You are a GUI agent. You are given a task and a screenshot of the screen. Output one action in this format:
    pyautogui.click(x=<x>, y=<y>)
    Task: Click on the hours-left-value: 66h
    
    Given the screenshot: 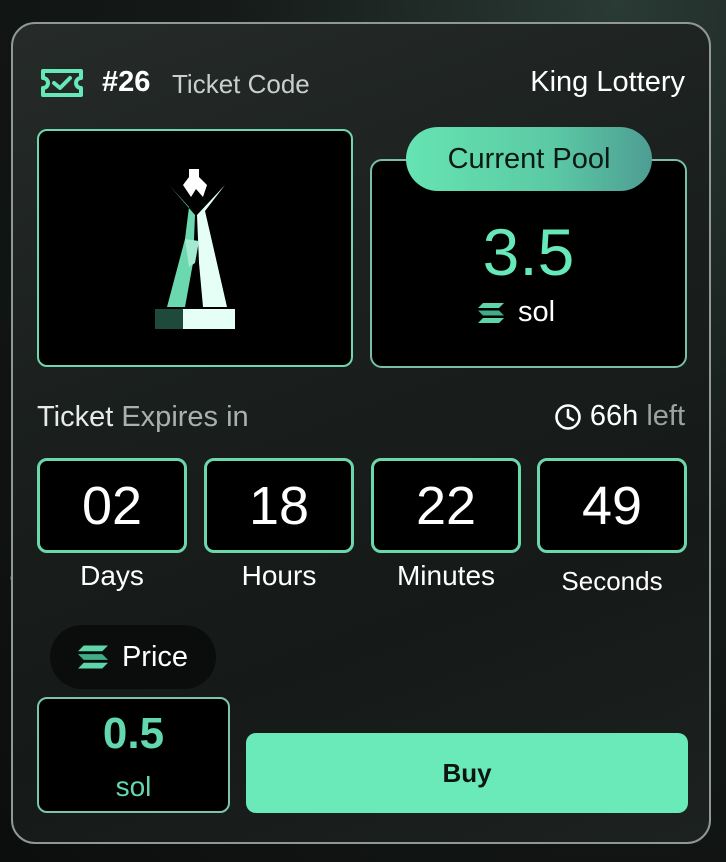 What is the action you would take?
    pyautogui.click(x=614, y=416)
    